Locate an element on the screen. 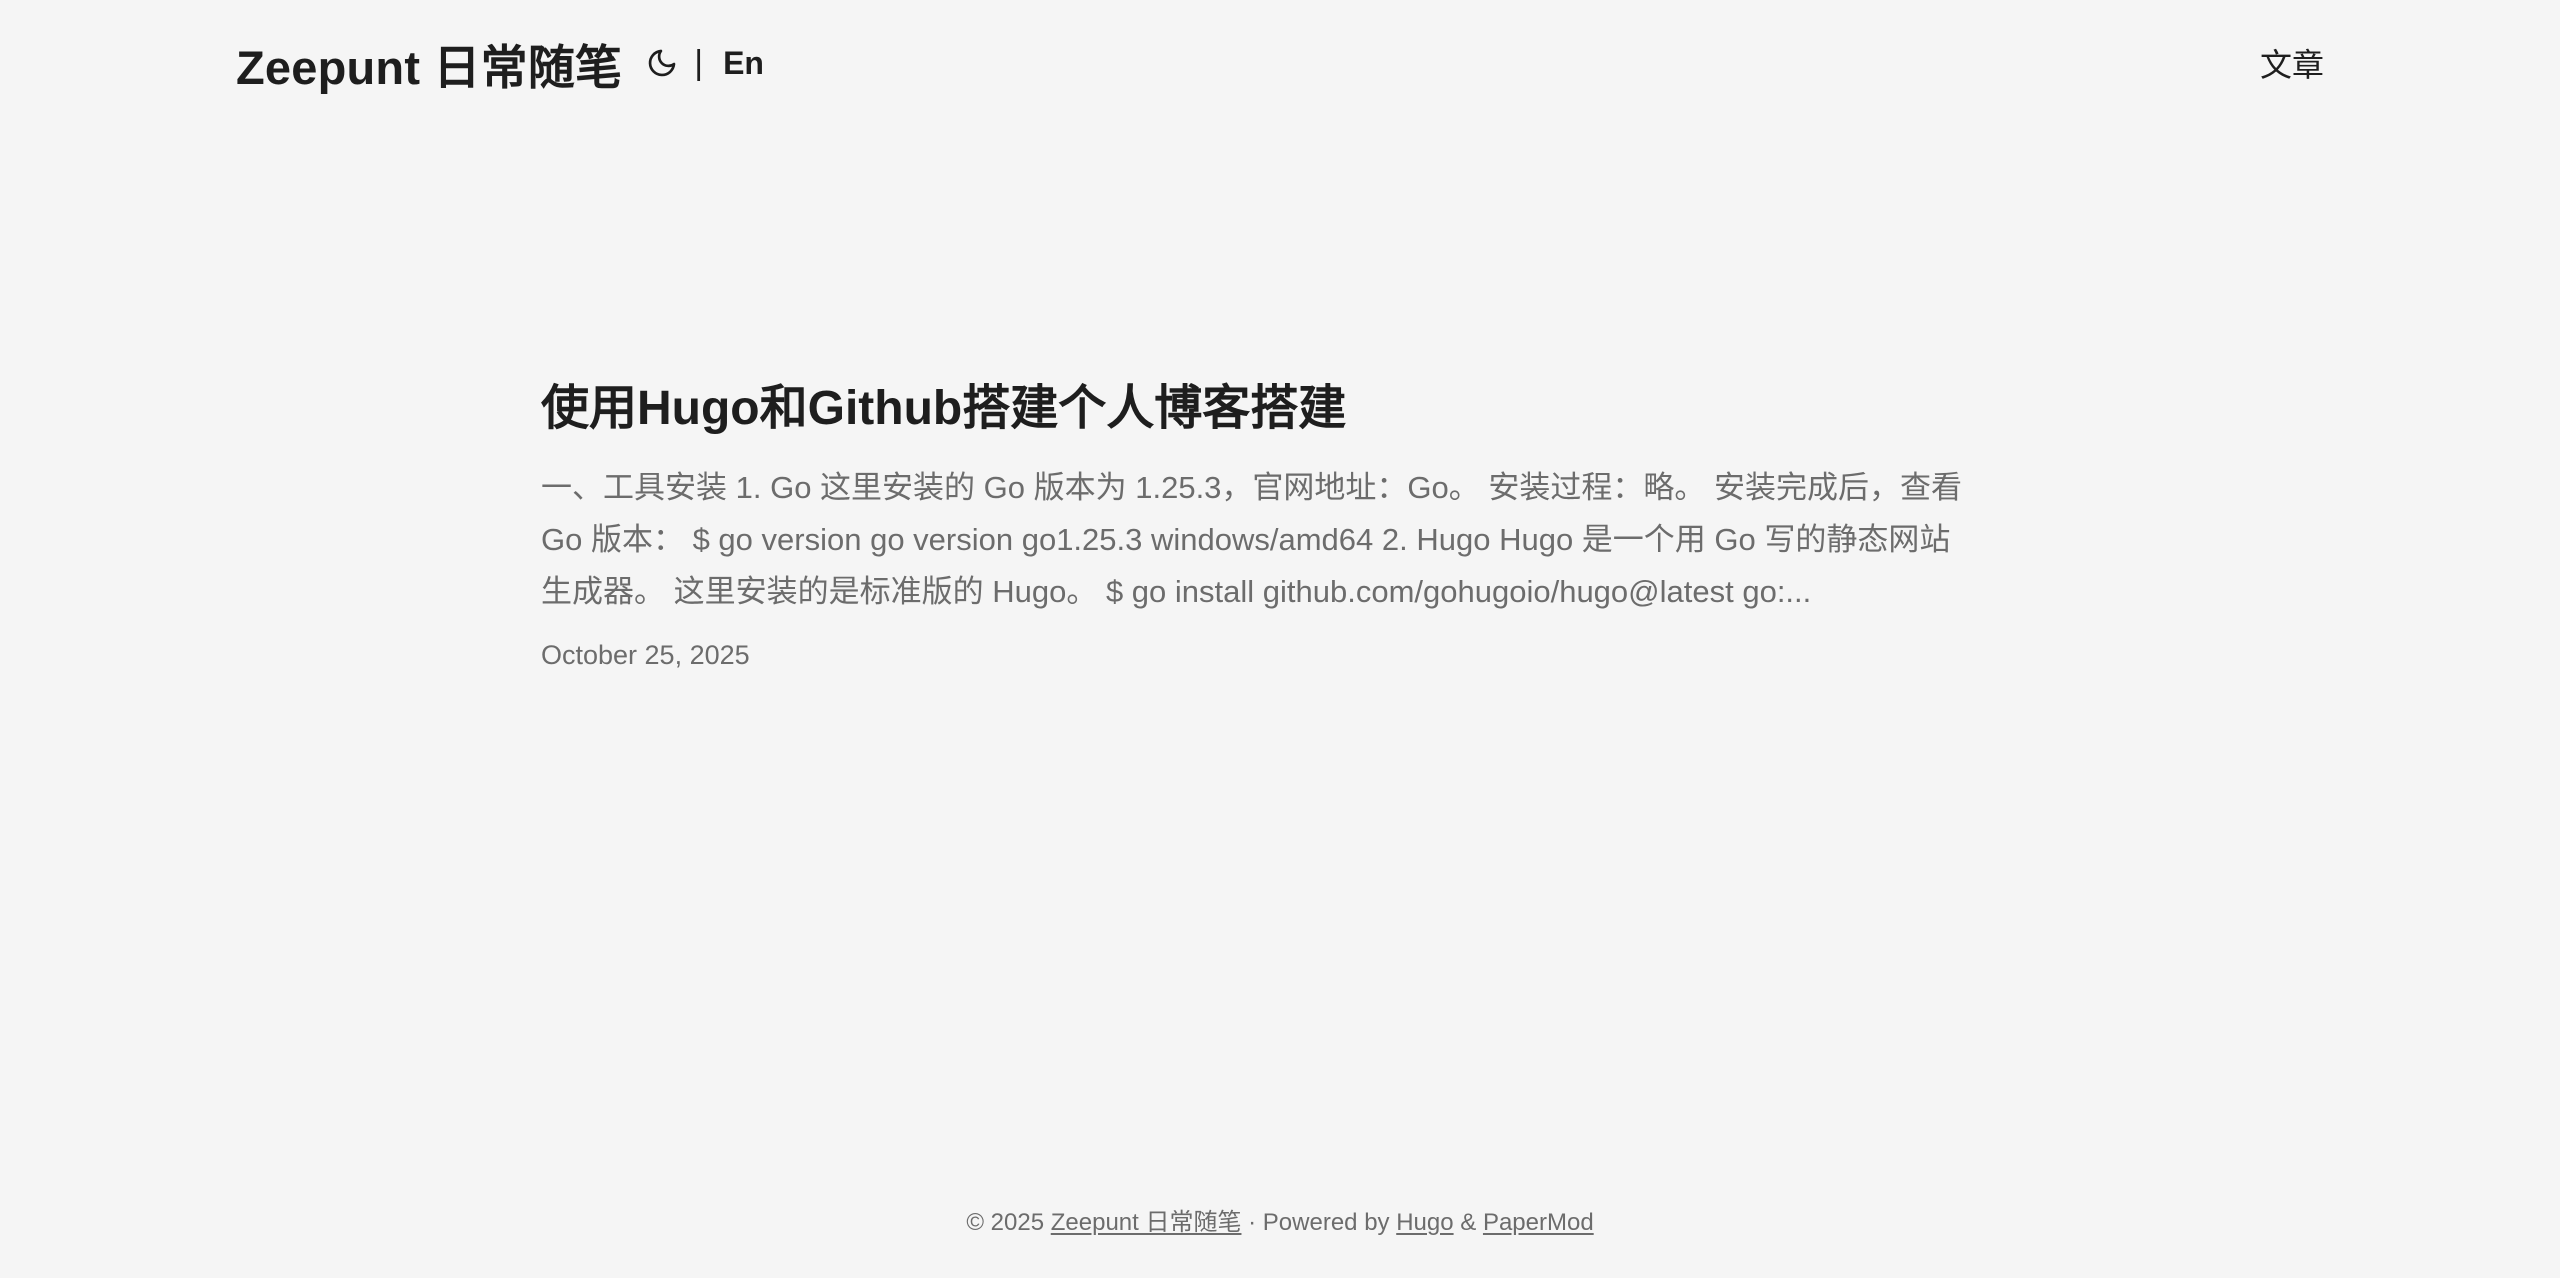  post-title: 使用Hugo和Github搭建个人博客搭建 is located at coordinates (1261, 409).